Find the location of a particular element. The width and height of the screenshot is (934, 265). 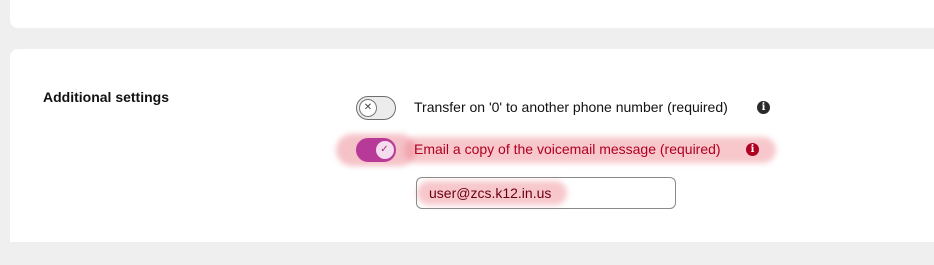

check-icon: ✓ is located at coordinates (384, 149).